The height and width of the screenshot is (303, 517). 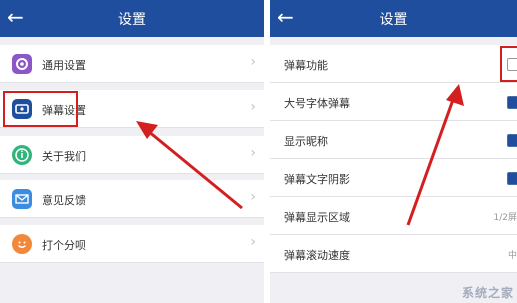 What do you see at coordinates (487, 293) in the screenshot?
I see `watermark: 系统之家` at bounding box center [487, 293].